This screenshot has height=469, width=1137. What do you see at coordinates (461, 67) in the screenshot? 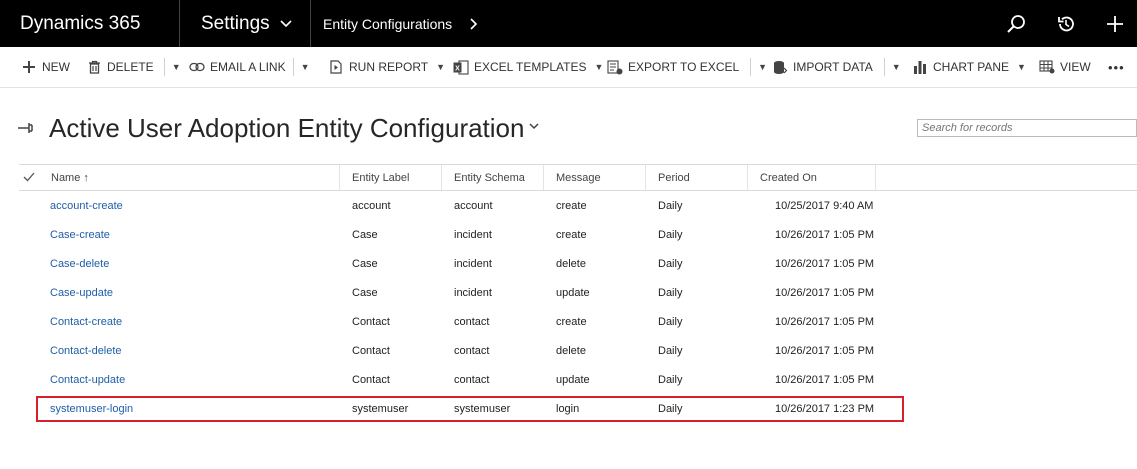
I see `excel-icon: X` at bounding box center [461, 67].